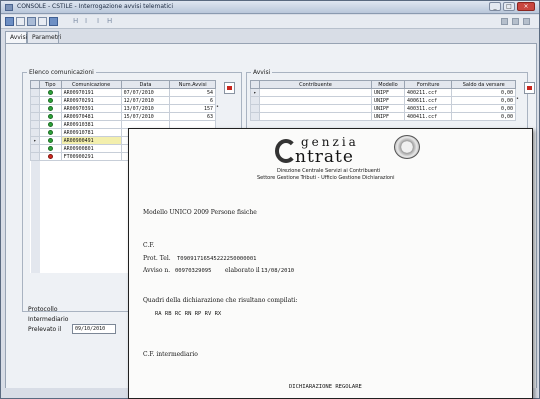 This screenshot has width=540, height=399. Describe the element at coordinates (383, 92) in the screenshot. I see `table-row: ▸ UNIPF 400211.ccf 0,00` at that location.